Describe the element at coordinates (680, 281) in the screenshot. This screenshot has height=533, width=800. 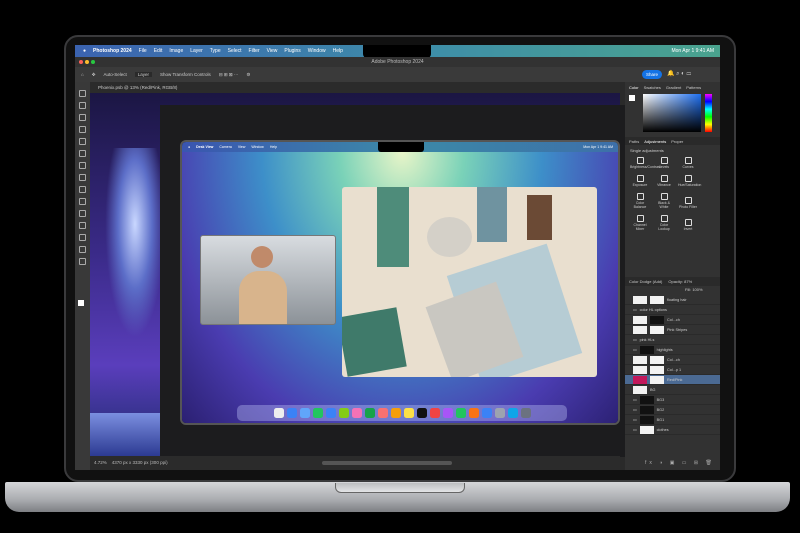
I see `opacity-field: Opacity: 87%` at that location.